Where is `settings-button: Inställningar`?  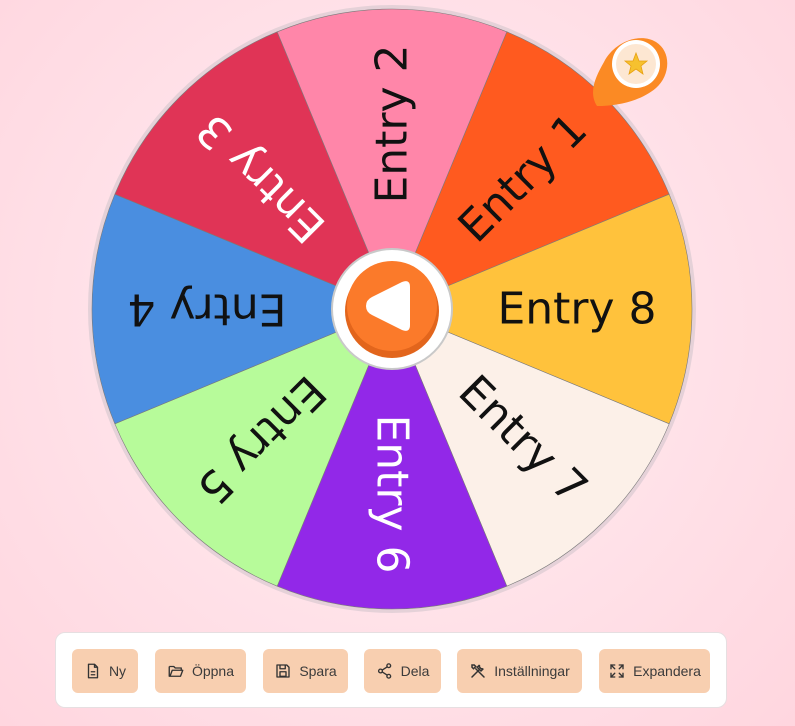 settings-button: Inställningar is located at coordinates (519, 671).